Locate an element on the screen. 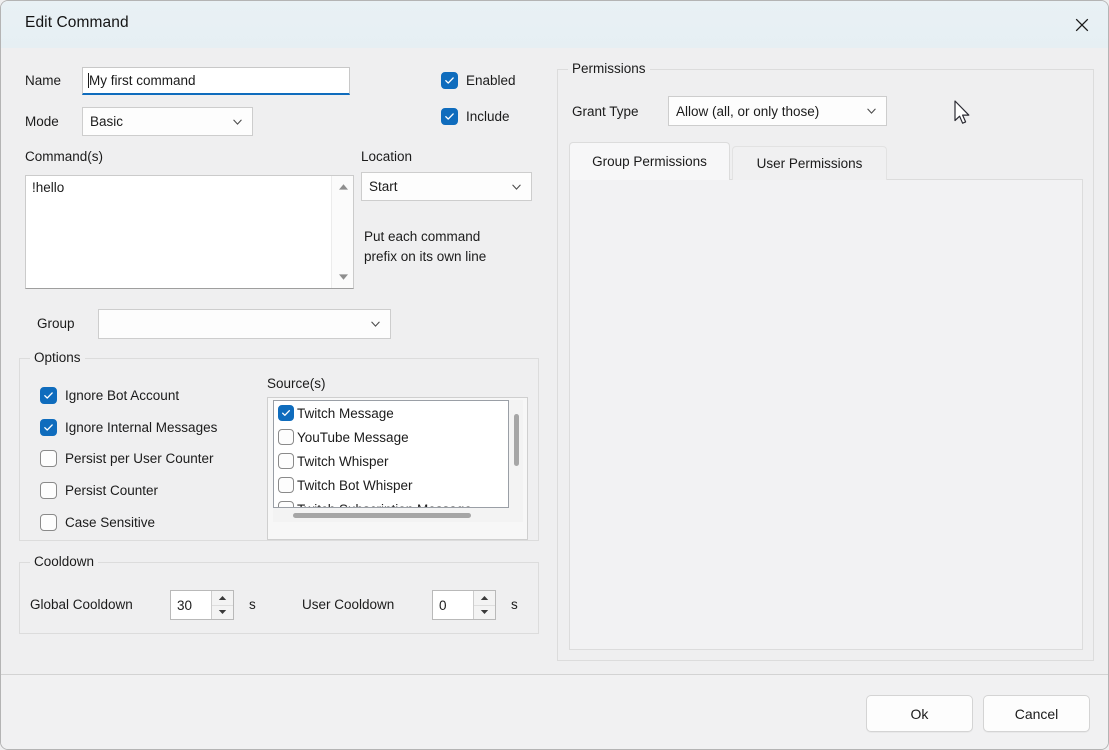  commands-scrollbar is located at coordinates (342, 232).